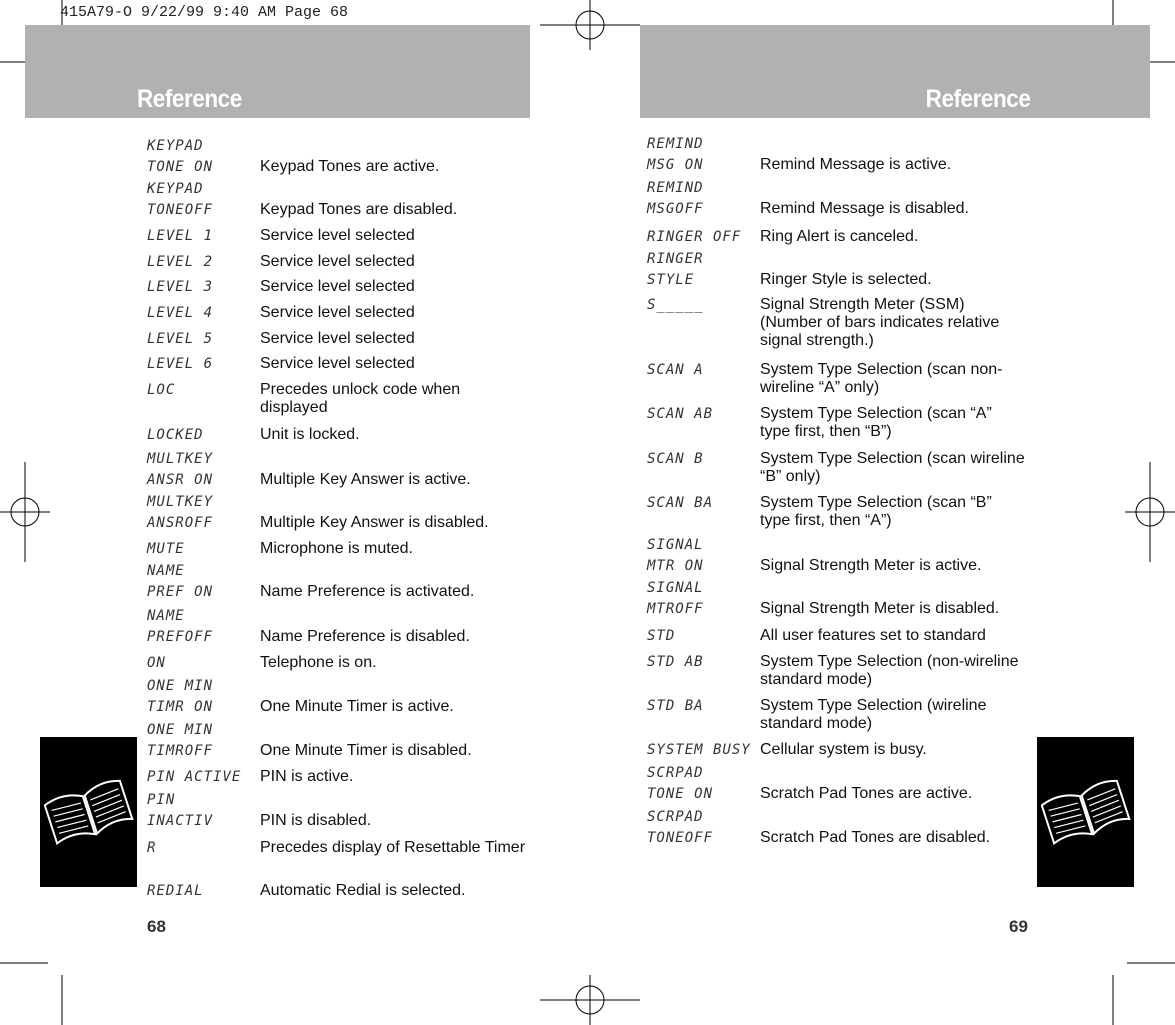  What do you see at coordinates (703, 599) in the screenshot?
I see `display-code: SIGNAL MTROFF` at bounding box center [703, 599].